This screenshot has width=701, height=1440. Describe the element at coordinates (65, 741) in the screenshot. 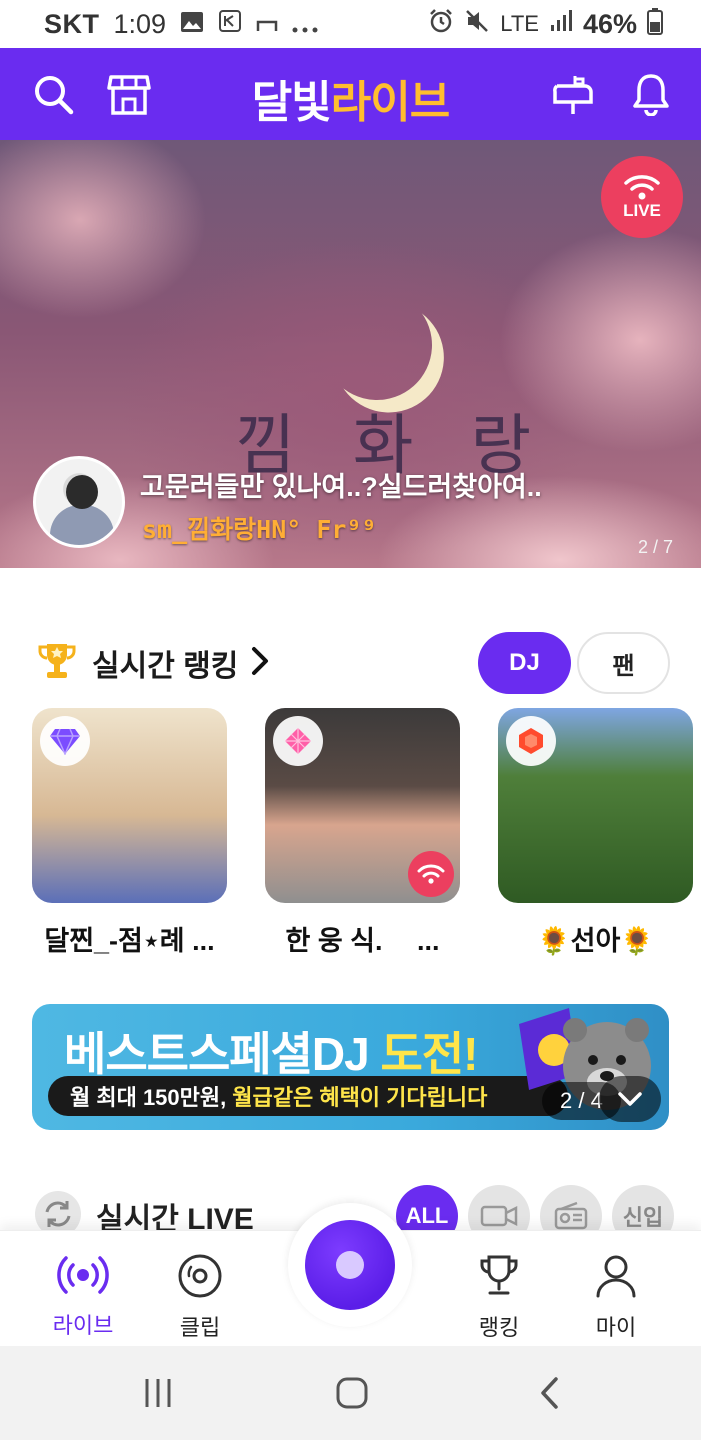

I see `diamond-grade-icon` at that location.